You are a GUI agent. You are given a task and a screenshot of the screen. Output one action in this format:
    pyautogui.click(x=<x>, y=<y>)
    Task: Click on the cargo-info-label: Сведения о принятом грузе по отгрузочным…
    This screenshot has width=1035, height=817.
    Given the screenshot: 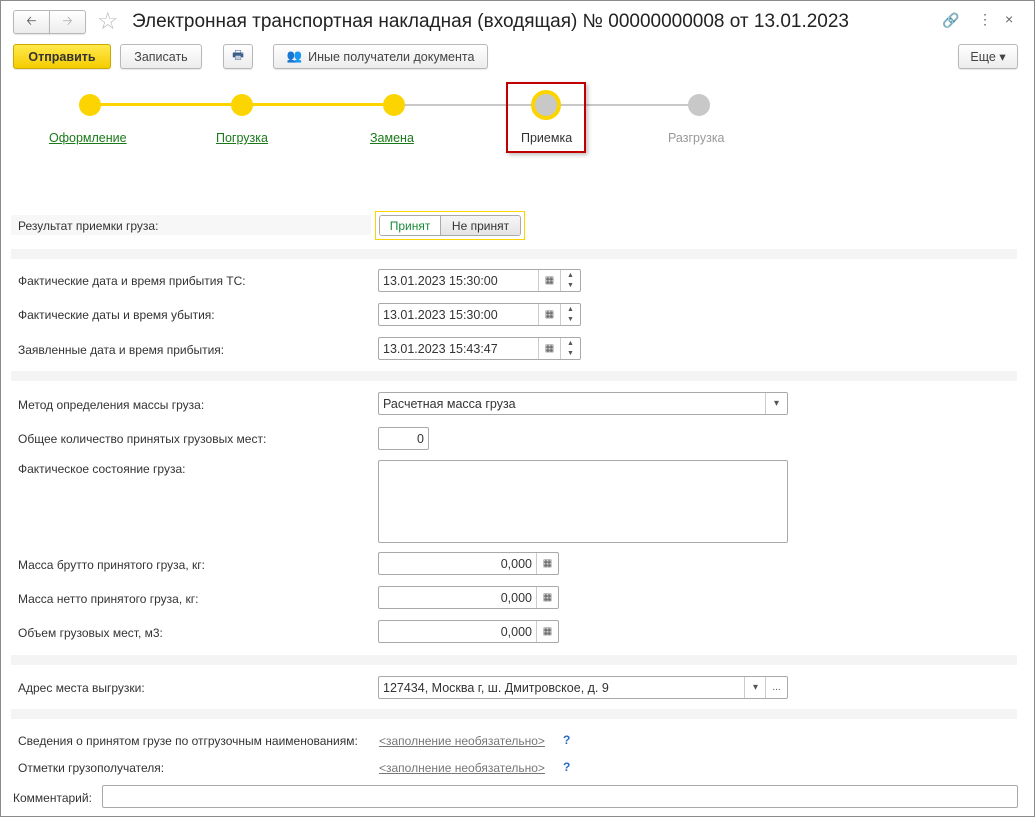 What is the action you would take?
    pyautogui.click(x=188, y=741)
    